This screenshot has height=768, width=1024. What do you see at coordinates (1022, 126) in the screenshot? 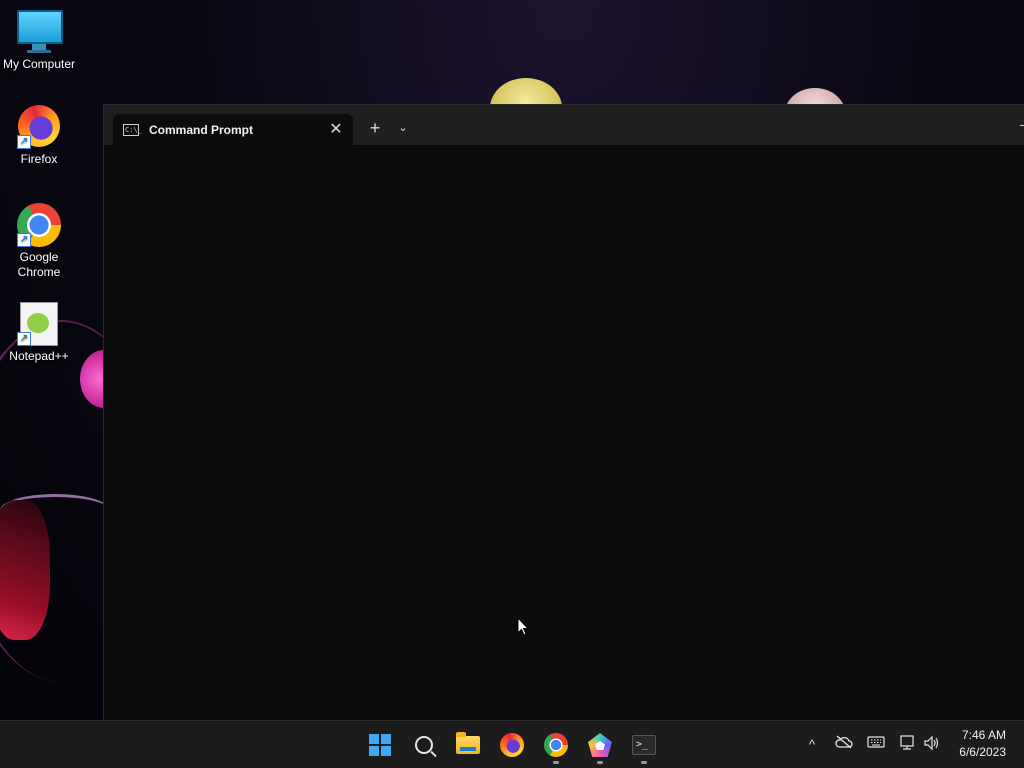
I see `minimize-button: —` at bounding box center [1022, 126].